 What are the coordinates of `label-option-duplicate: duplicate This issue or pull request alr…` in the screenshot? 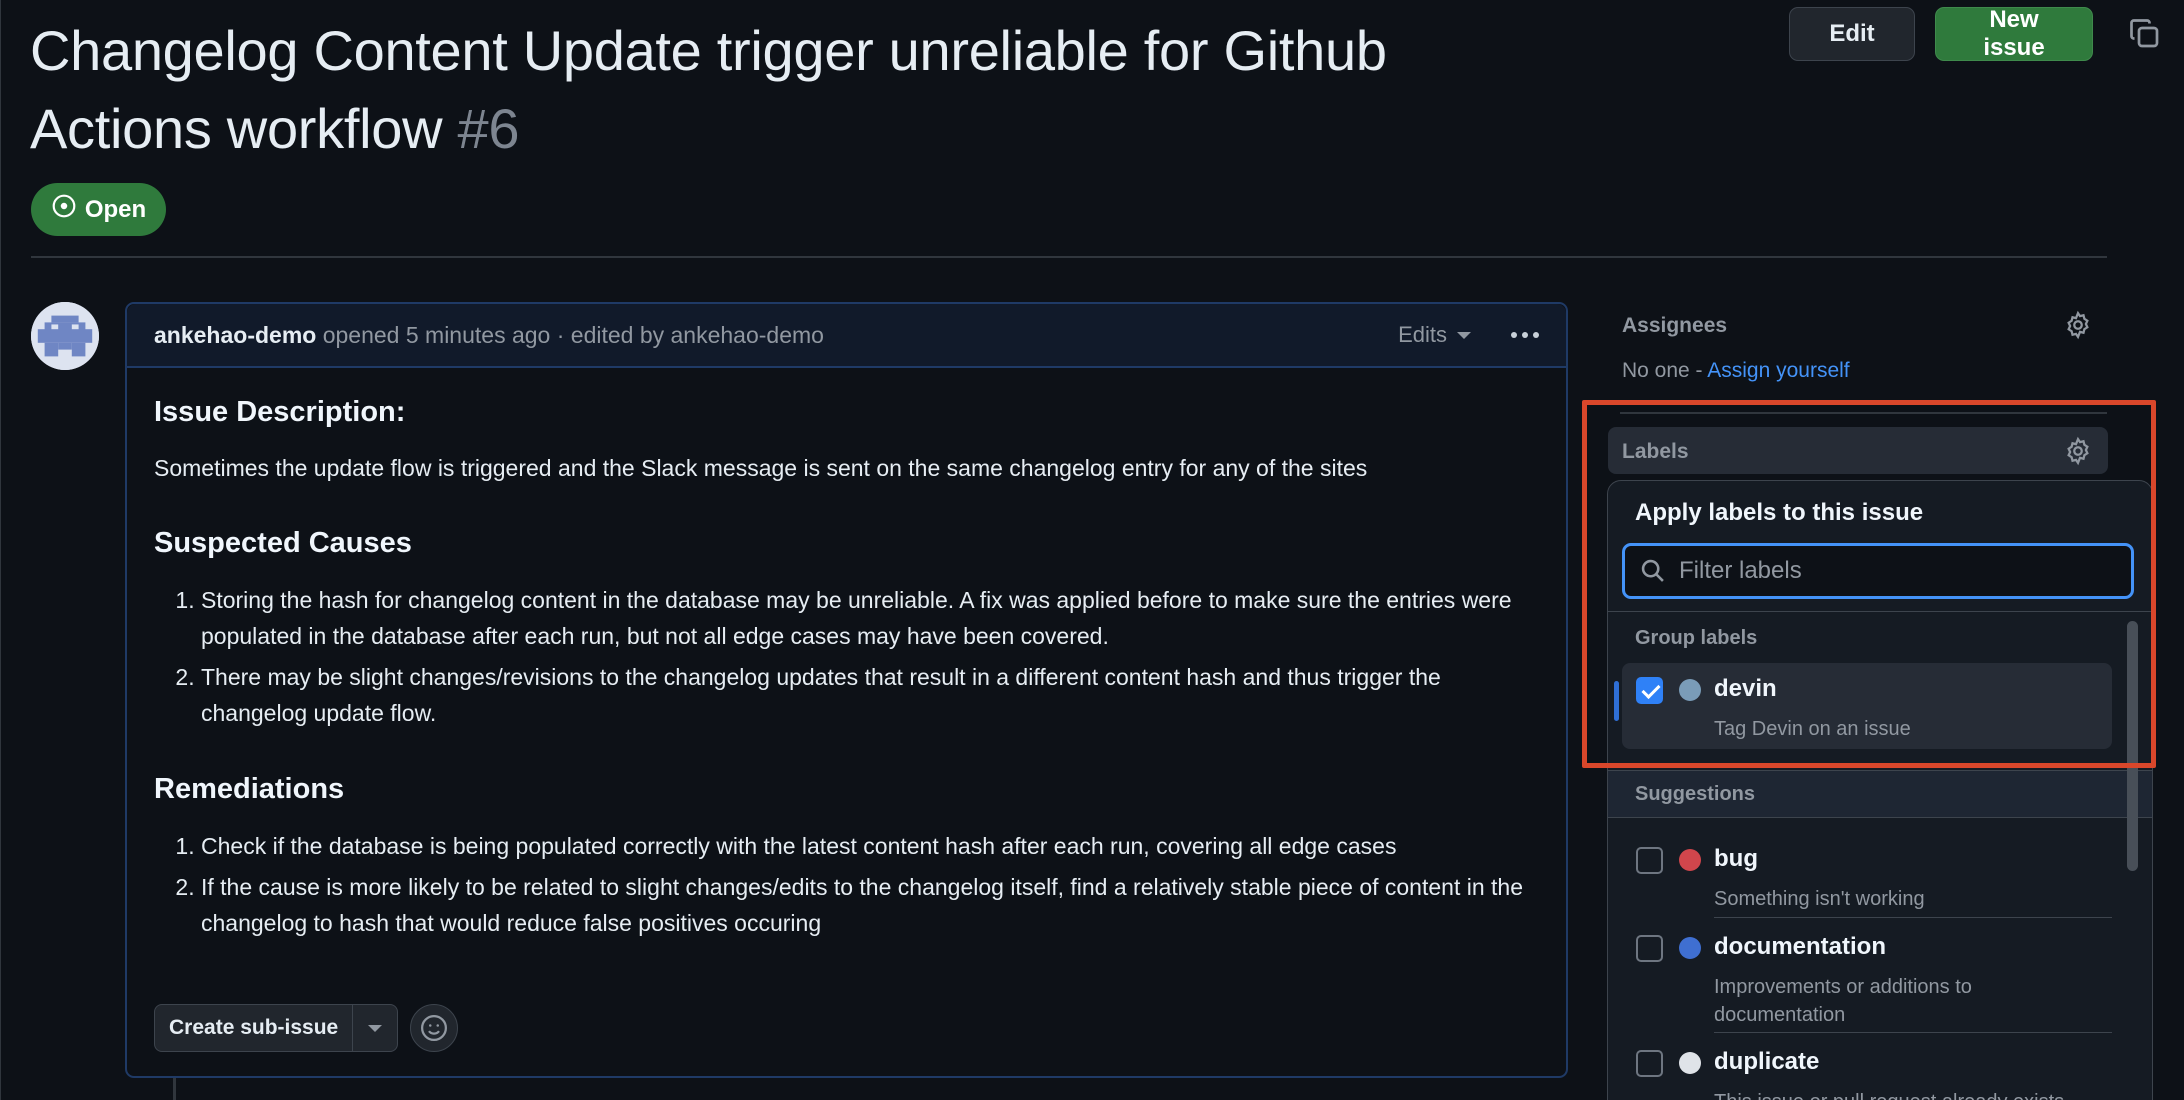 It's located at (1867, 1068).